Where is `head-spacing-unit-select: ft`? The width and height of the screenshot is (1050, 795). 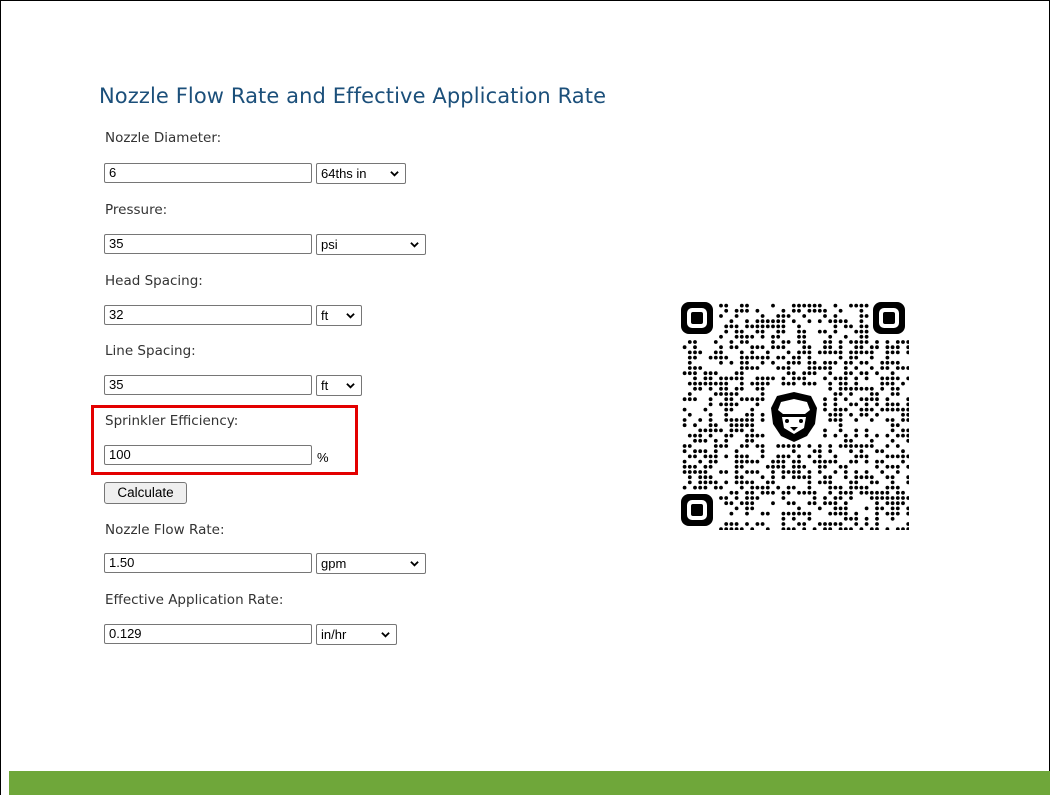 head-spacing-unit-select: ft is located at coordinates (339, 315).